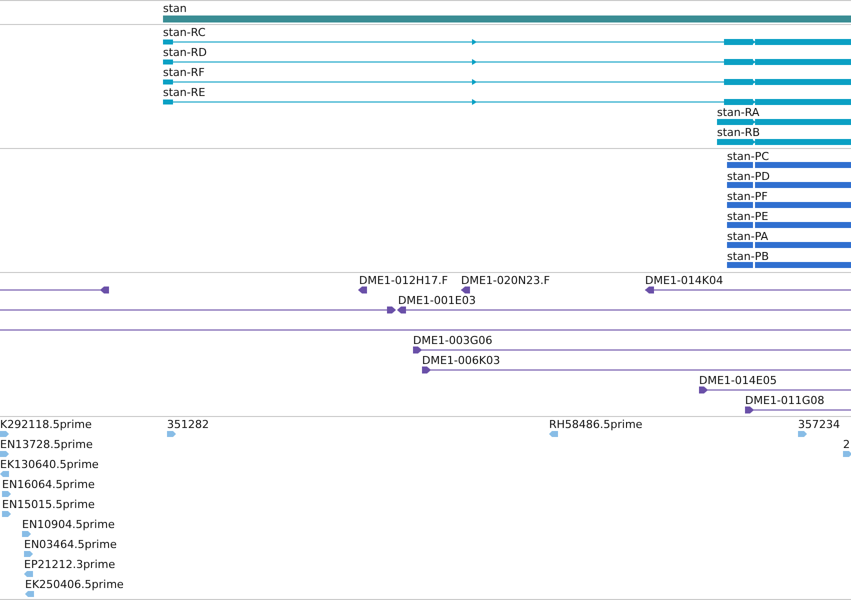 This screenshot has height=600, width=851. Describe the element at coordinates (595, 425) in the screenshot. I see `est-label: RH58486.5prime` at that location.